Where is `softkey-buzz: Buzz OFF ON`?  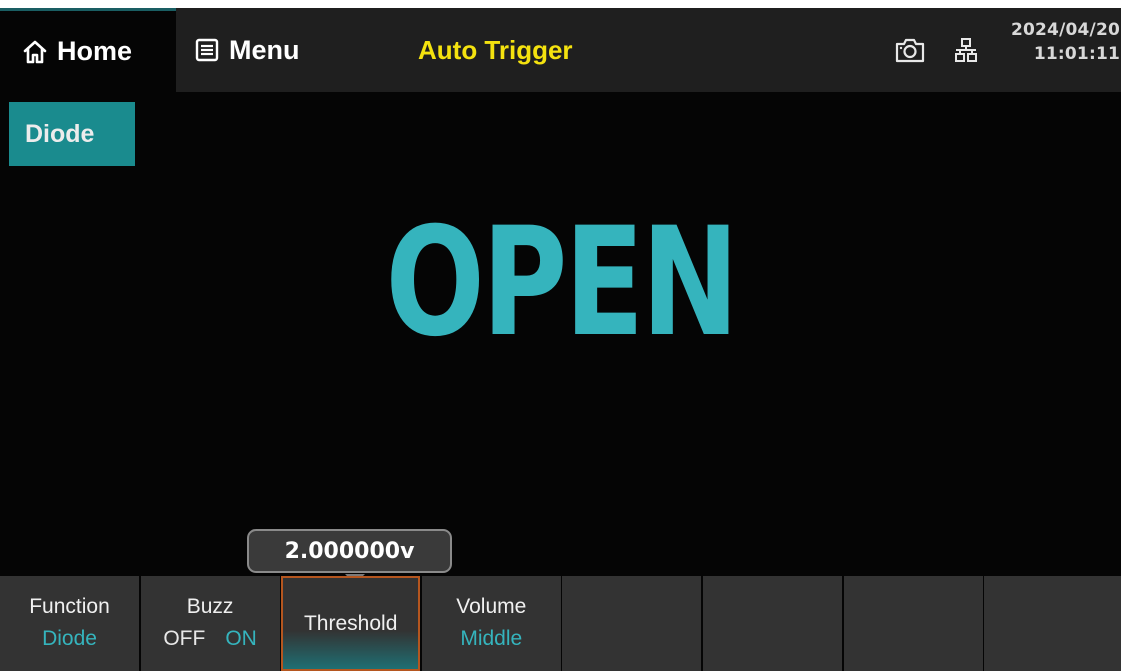 softkey-buzz: Buzz OFF ON is located at coordinates (210, 623).